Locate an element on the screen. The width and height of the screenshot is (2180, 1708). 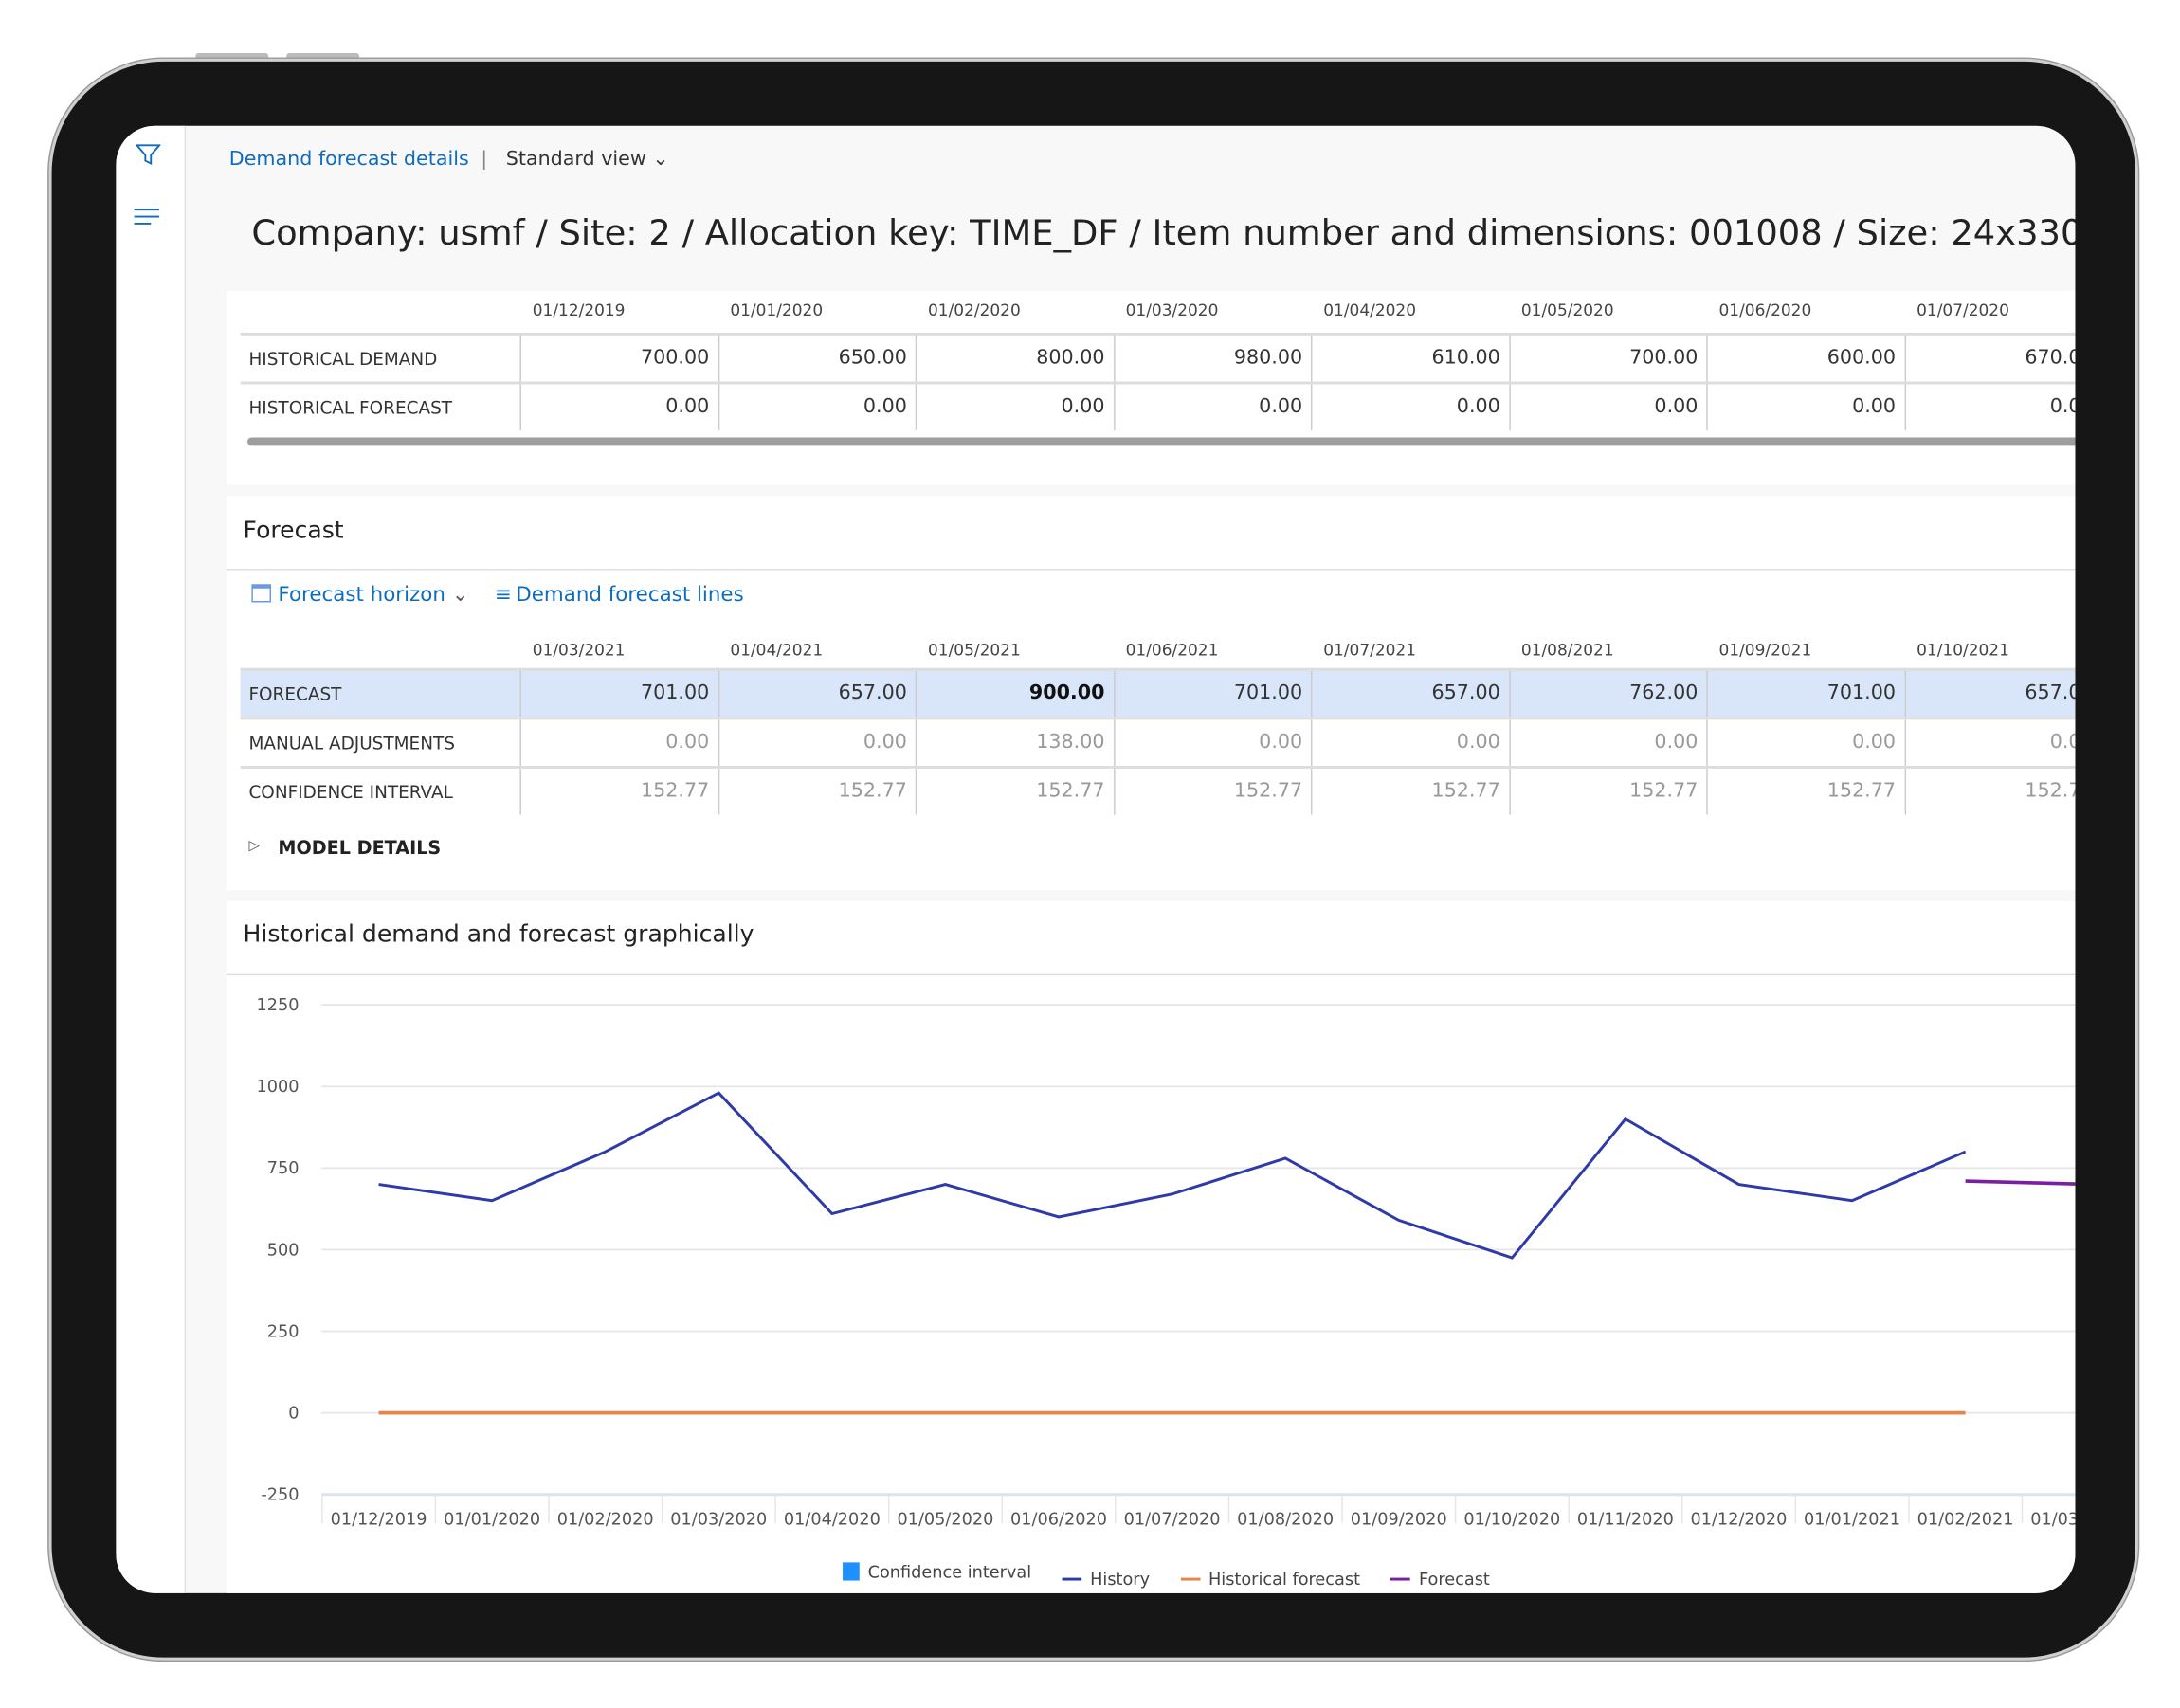
legend-item: Forecast is located at coordinates (1440, 1579).